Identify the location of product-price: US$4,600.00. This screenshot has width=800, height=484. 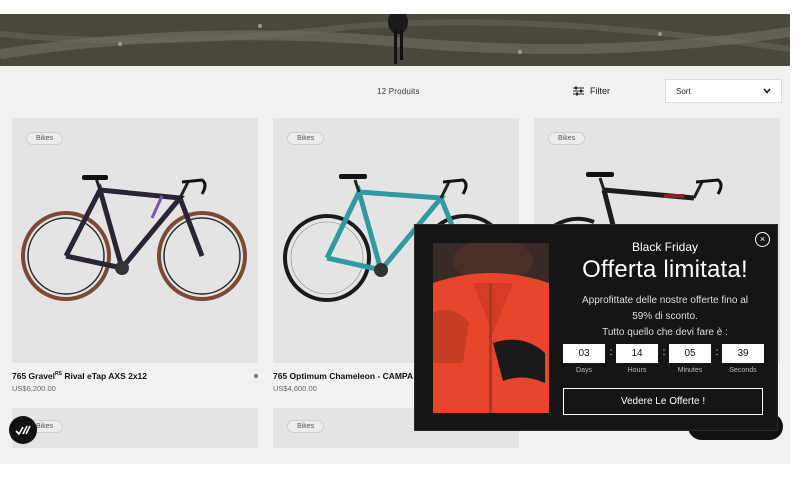
(295, 388).